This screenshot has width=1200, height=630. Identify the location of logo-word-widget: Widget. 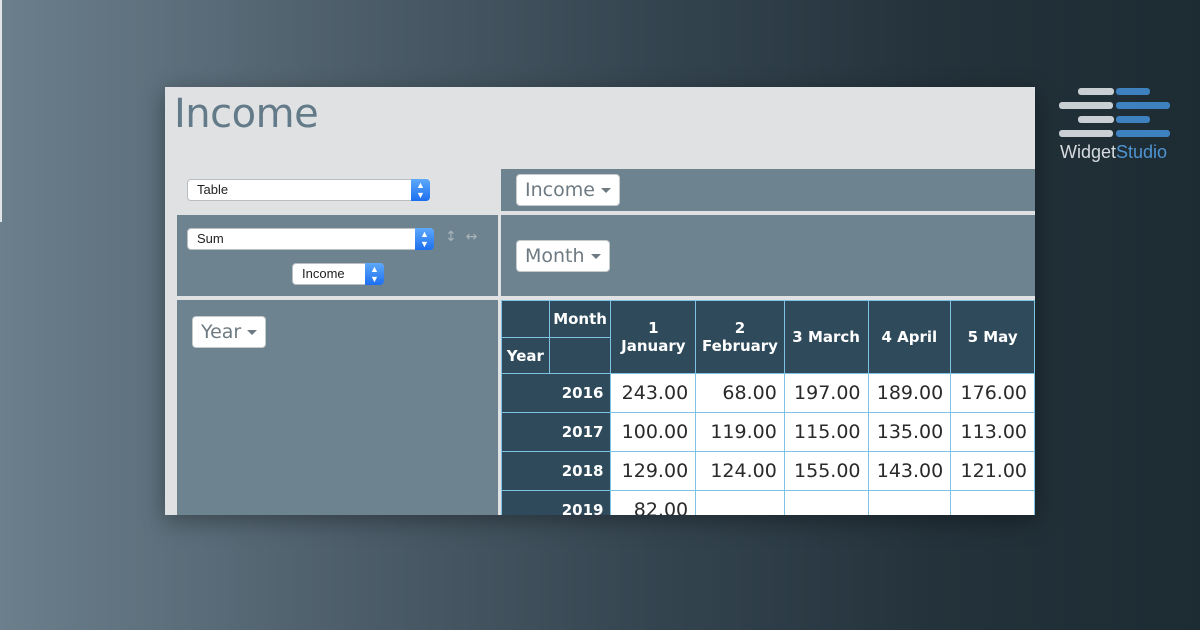
(1088, 152).